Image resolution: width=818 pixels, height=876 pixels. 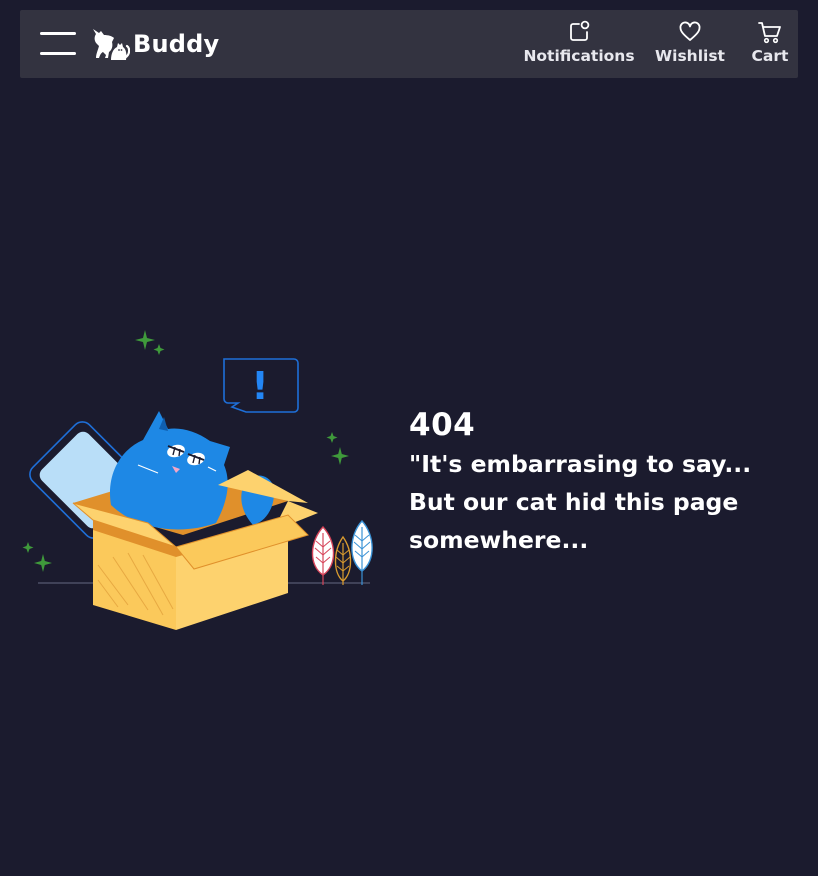 I want to click on speech-exclamation: !, so click(x=259, y=386).